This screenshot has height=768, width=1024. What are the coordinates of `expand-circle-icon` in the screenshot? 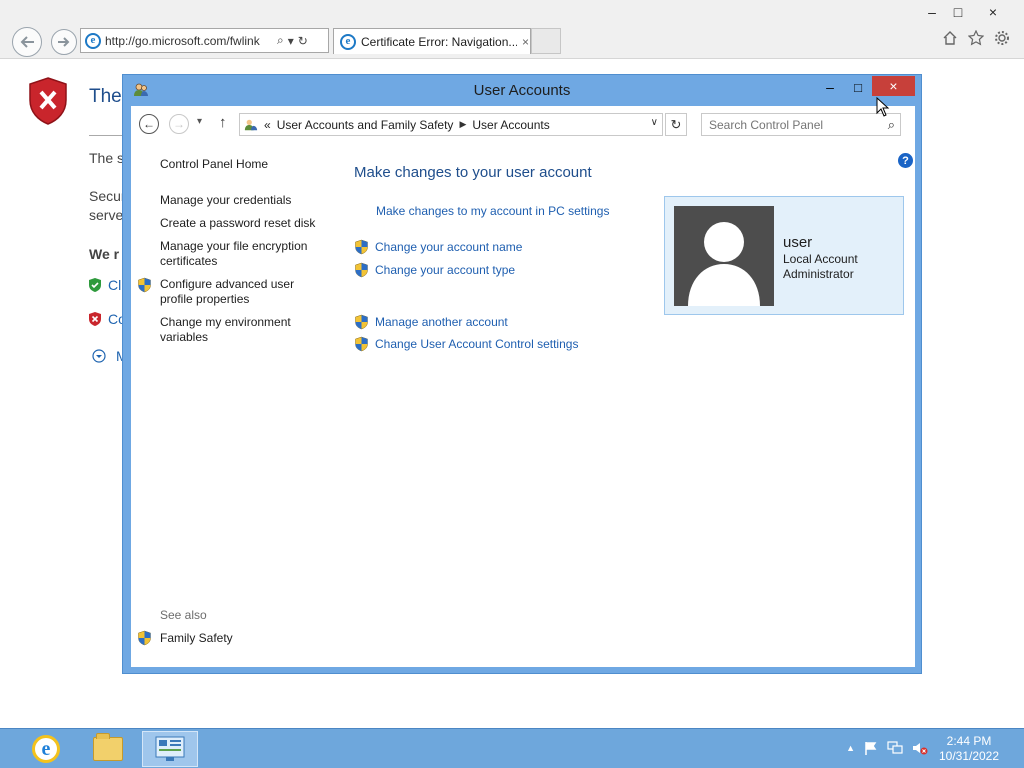 It's located at (99, 356).